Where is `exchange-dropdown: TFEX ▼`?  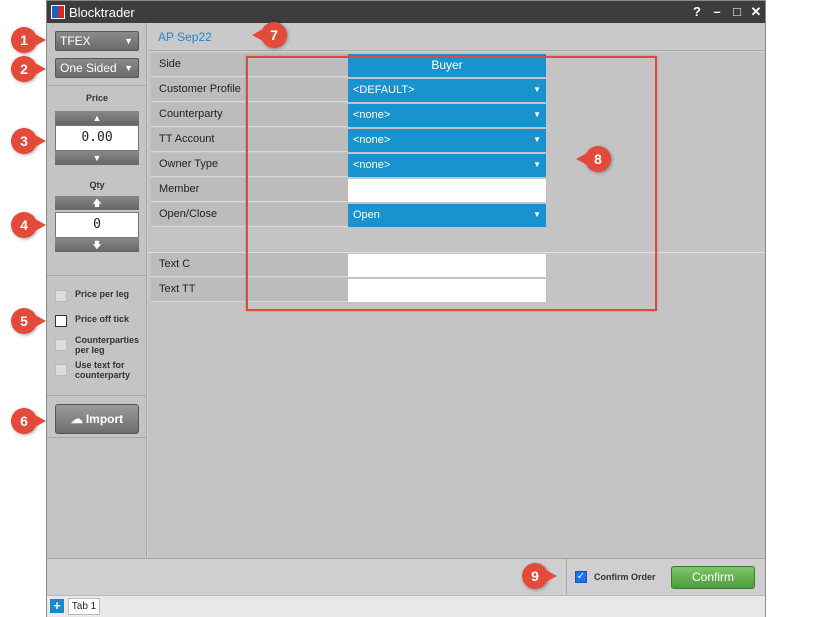 exchange-dropdown: TFEX ▼ is located at coordinates (97, 41).